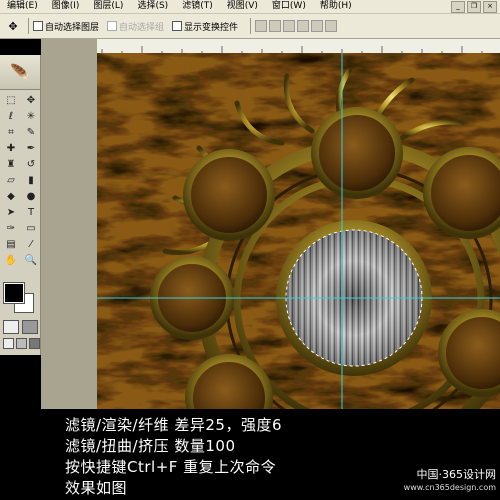 This screenshot has width=500, height=500. What do you see at coordinates (31, 196) in the screenshot?
I see `dodge-tool-icon: ●` at bounding box center [31, 196].